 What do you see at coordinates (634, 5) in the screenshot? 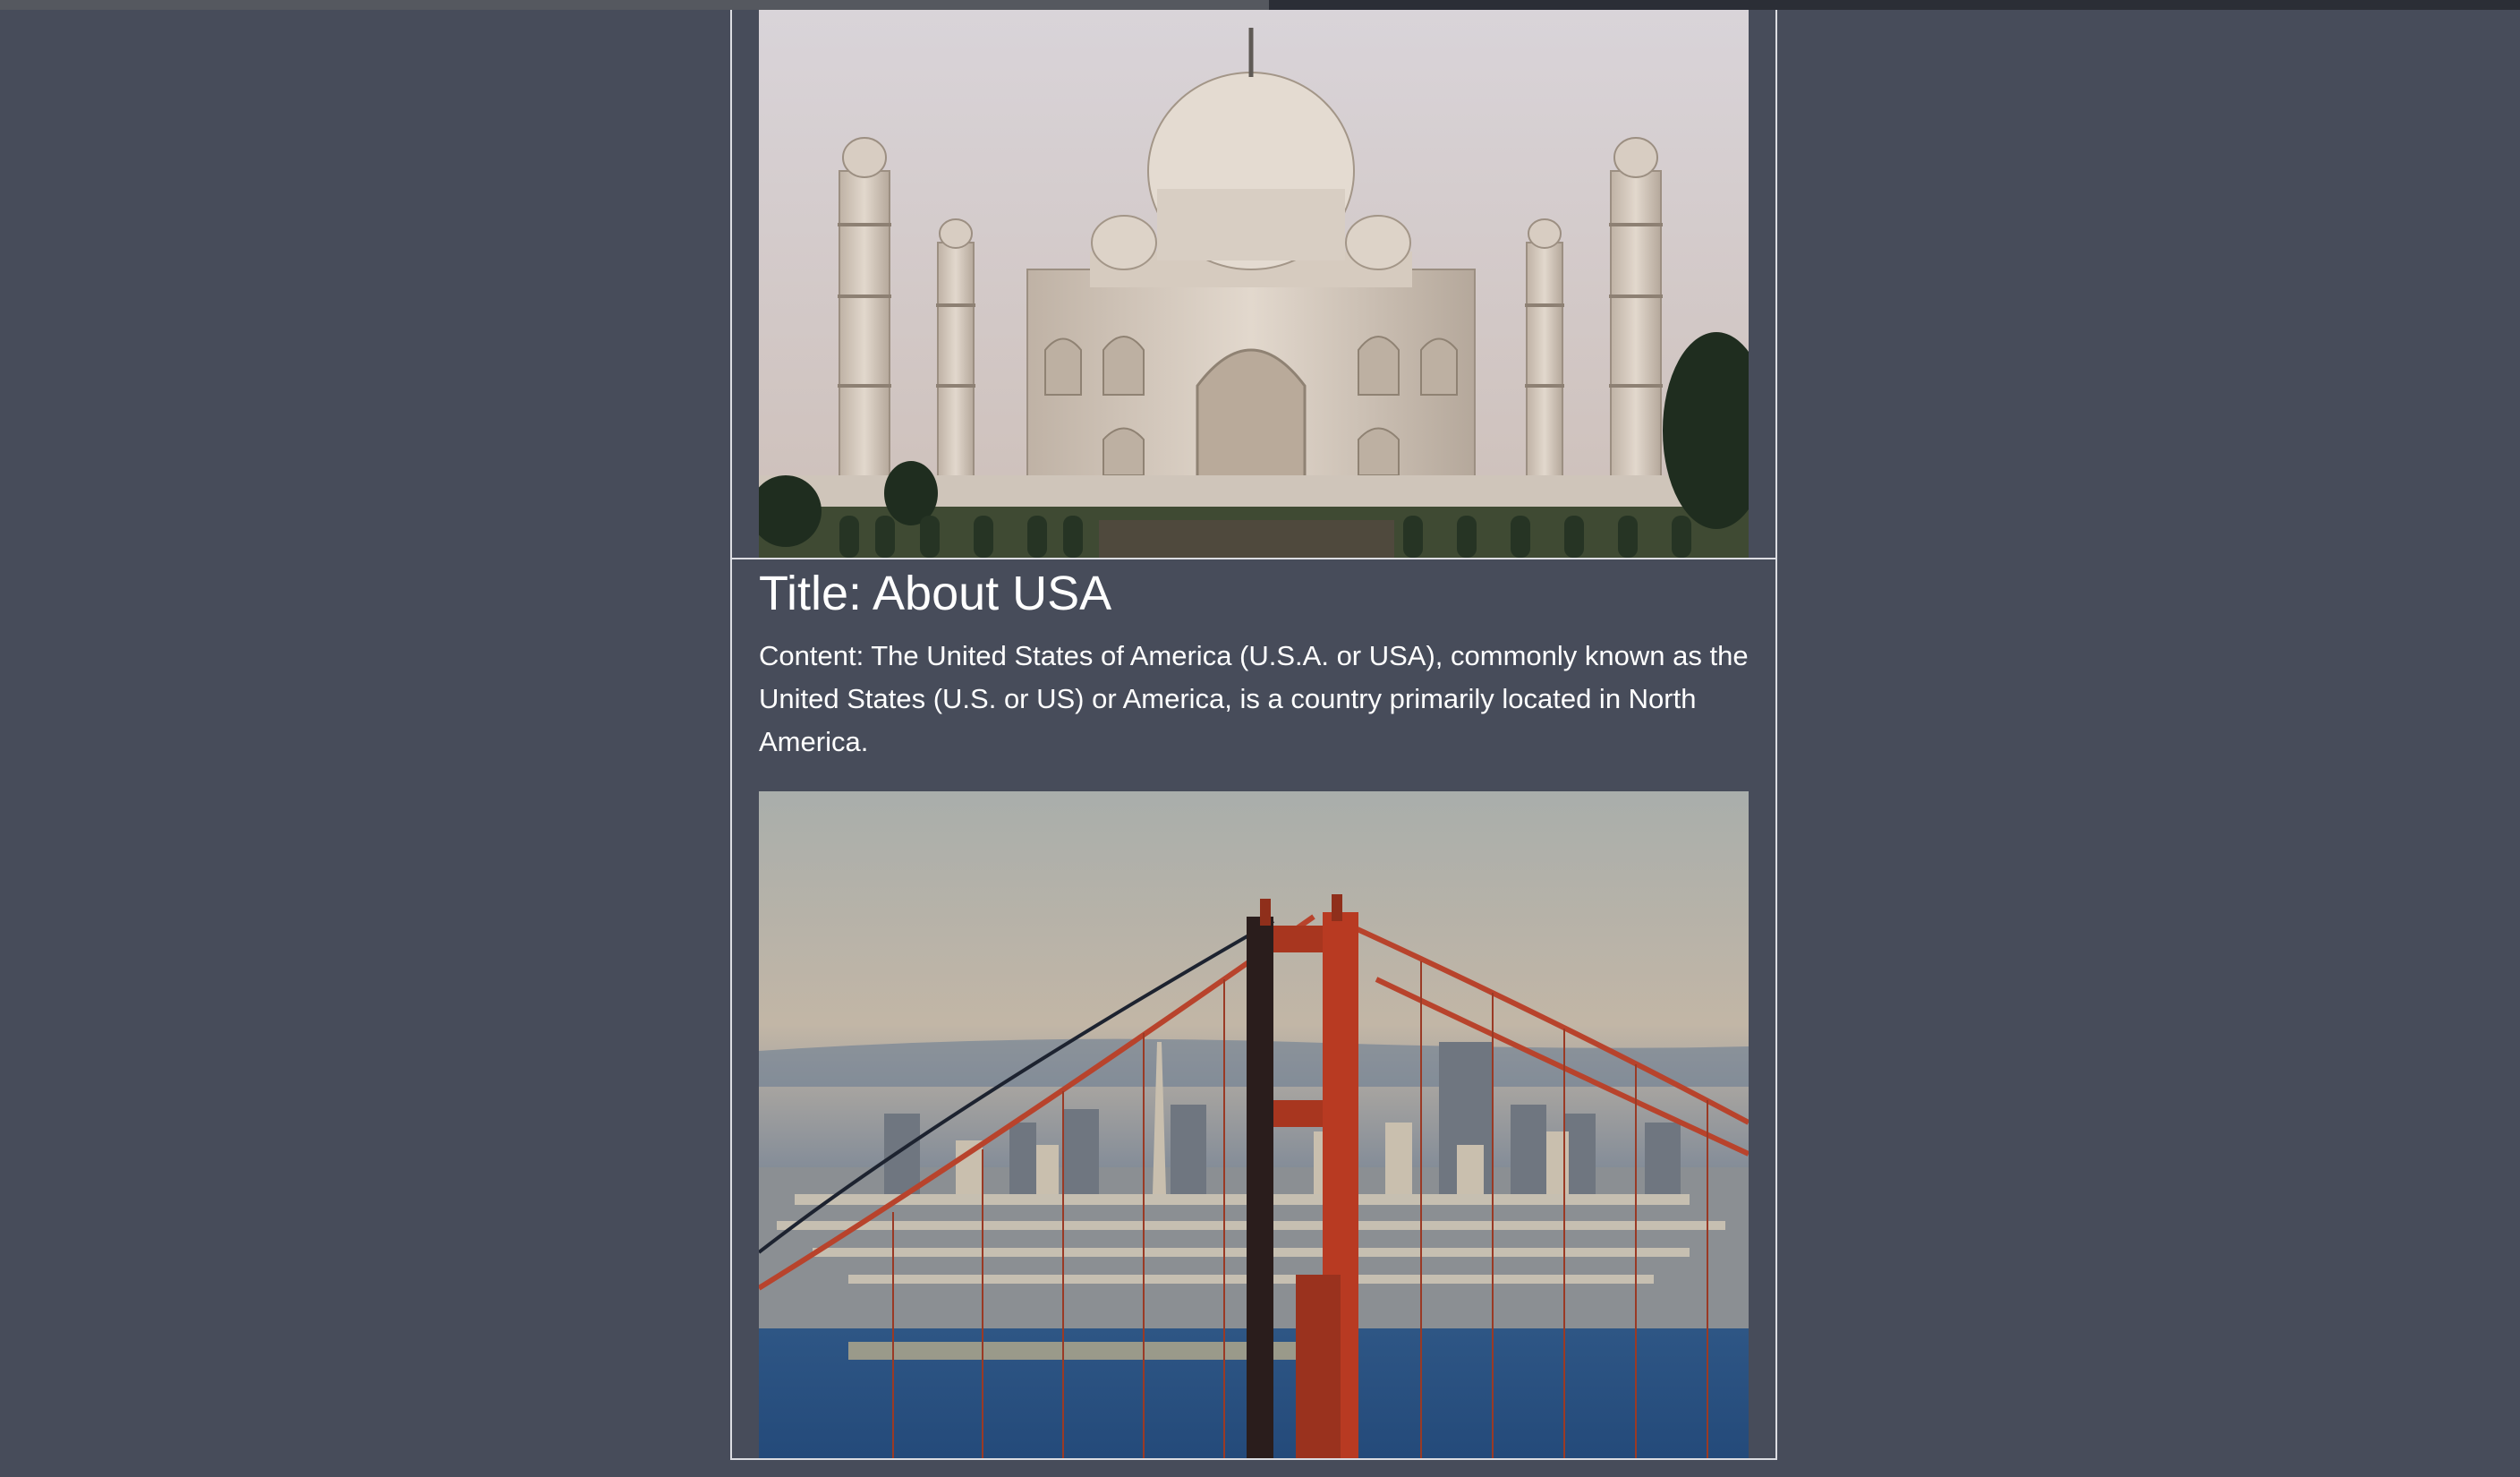
I see `scrollbar-thumb` at bounding box center [634, 5].